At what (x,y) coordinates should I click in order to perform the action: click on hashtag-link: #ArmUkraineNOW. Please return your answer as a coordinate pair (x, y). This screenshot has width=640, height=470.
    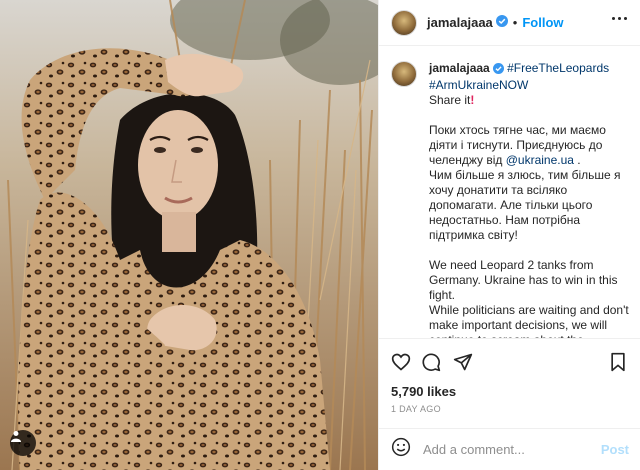
    Looking at the image, I should click on (478, 85).